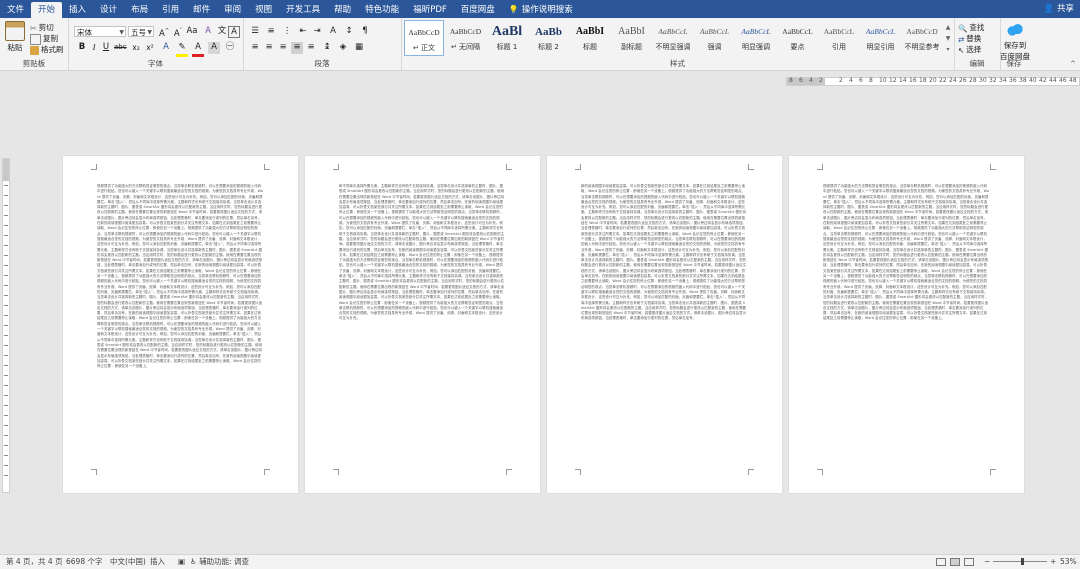 The image size is (1080, 569). I want to click on phonetic-guide-icon: 文, so click(222, 32).